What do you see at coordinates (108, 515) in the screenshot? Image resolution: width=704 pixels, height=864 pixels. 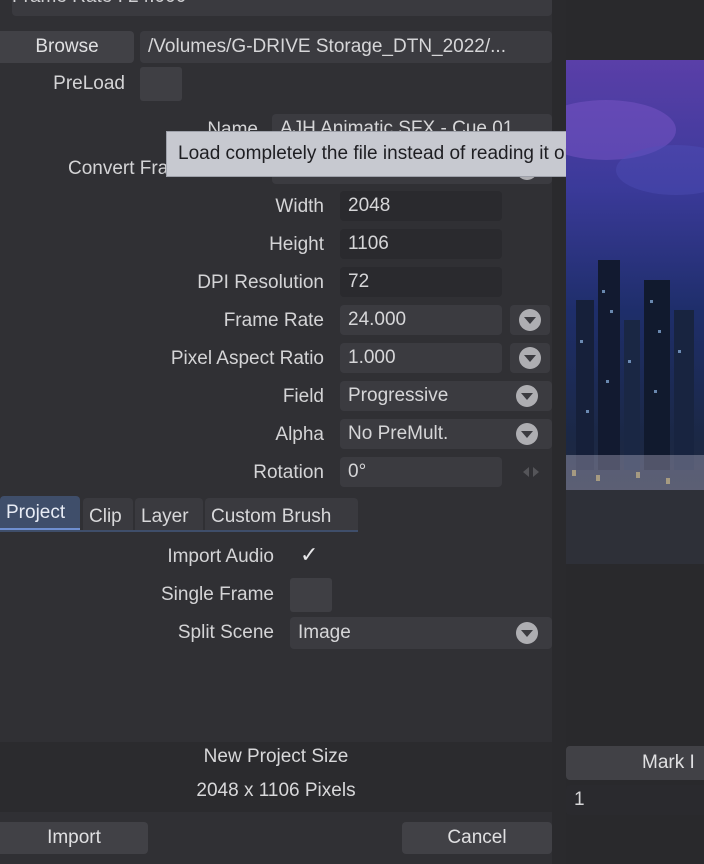 I see `tab-clip: Clip` at bounding box center [108, 515].